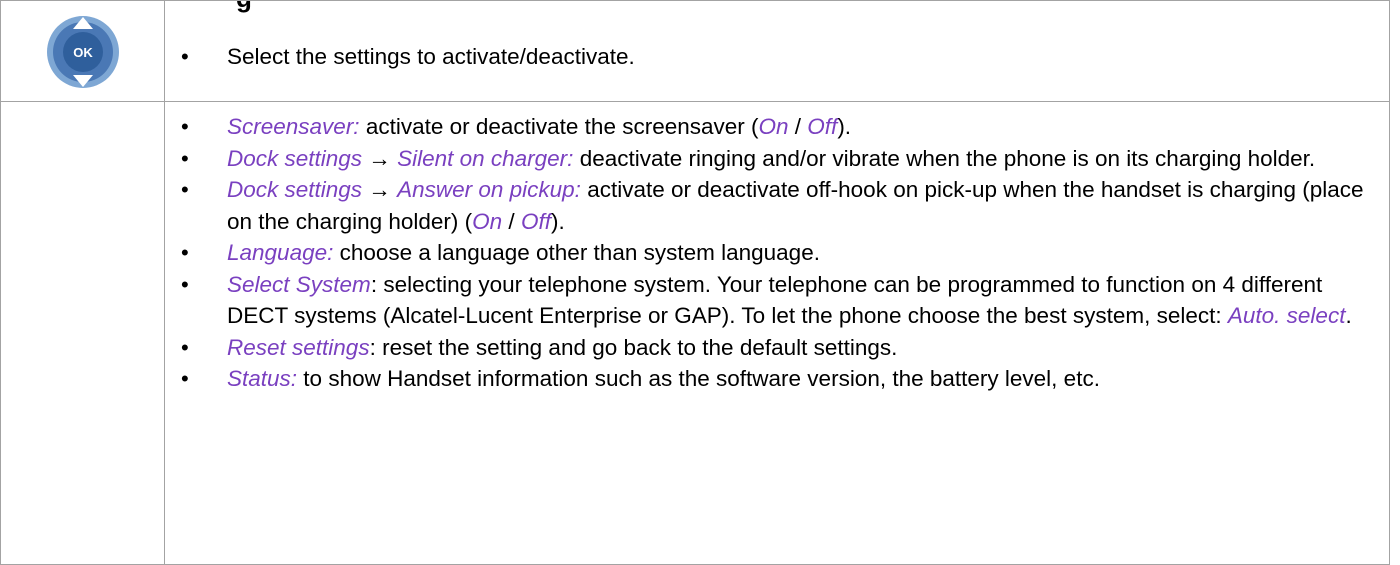 The height and width of the screenshot is (565, 1400). I want to click on status-label: Status:, so click(262, 378).